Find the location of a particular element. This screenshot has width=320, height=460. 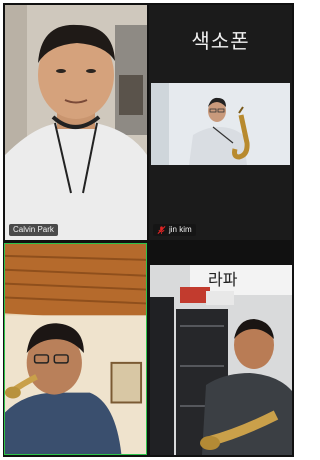

participant-name: Calvin Park is located at coordinates (33, 229).